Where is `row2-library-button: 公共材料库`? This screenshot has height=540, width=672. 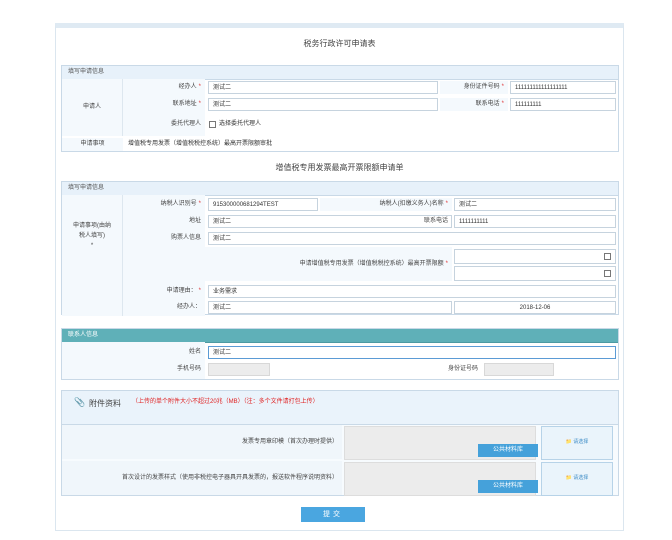 row2-library-button: 公共材料库 is located at coordinates (508, 486).